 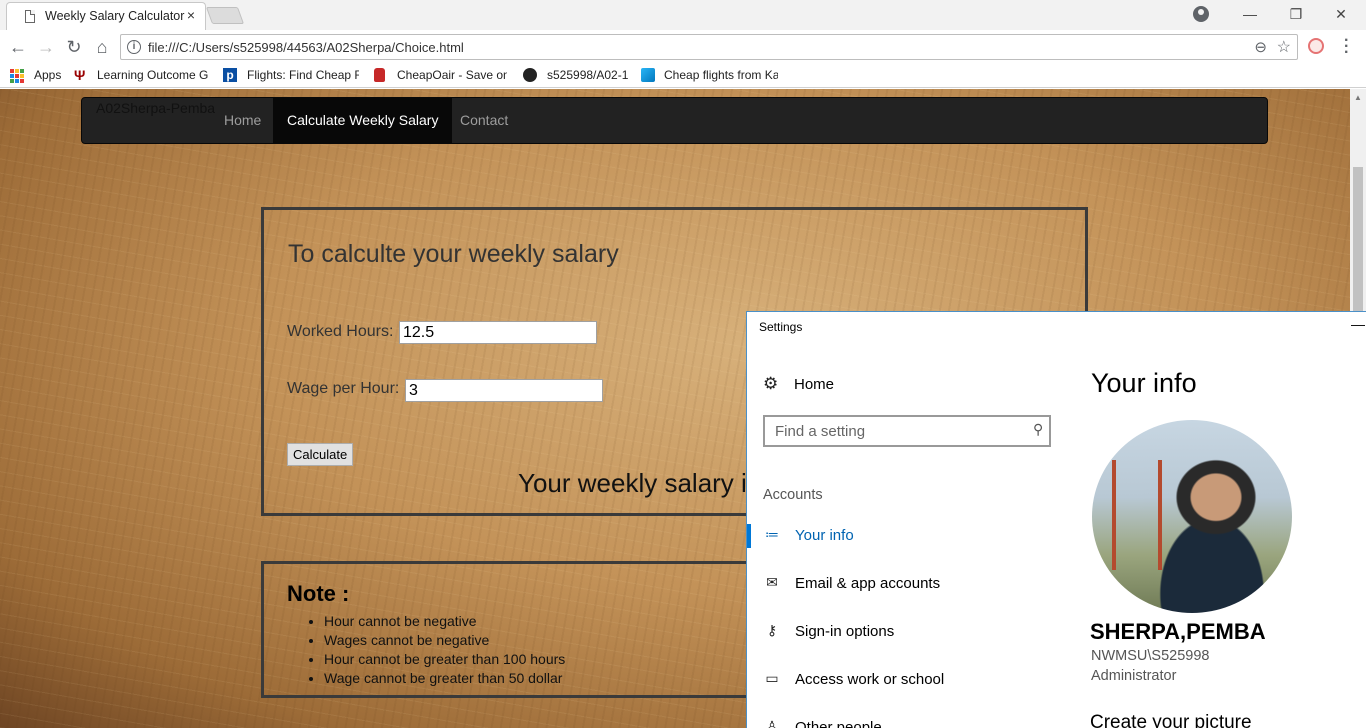 What do you see at coordinates (868, 583) in the screenshot?
I see `settings-item-label: Email & app accounts` at bounding box center [868, 583].